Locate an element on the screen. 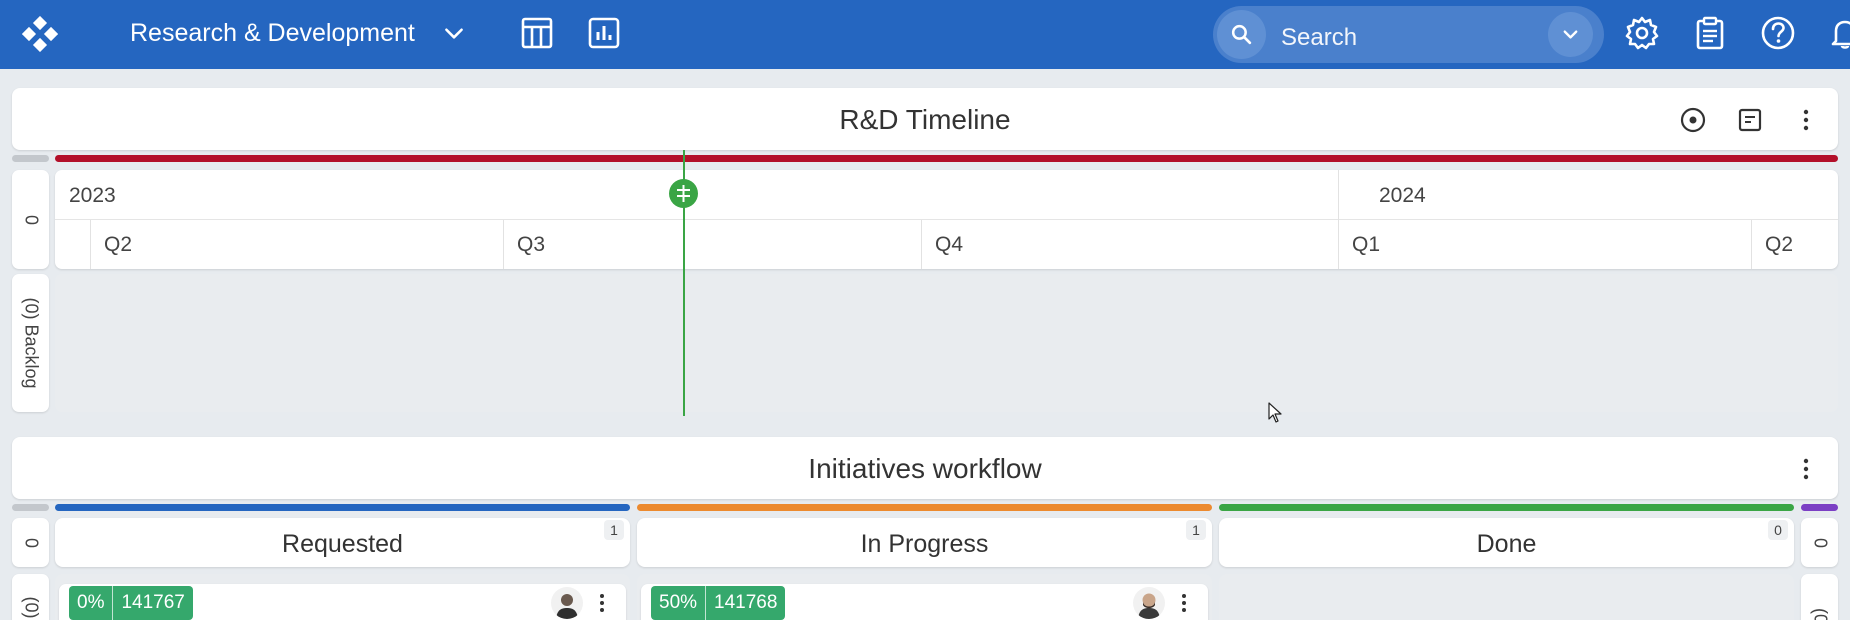 The image size is (1850, 620). settings-icon is located at coordinates (1642, 33).